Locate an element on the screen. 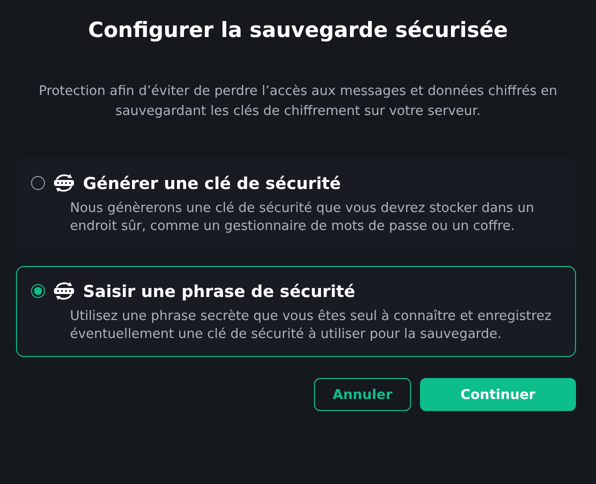 This screenshot has width=596, height=484. option-description: Utilisez une phrase secrète que vous êtes seul à connaître et enregistrez éventuellement une clé de sécurité à utiliser pour la sauvegarde. is located at coordinates (311, 326).